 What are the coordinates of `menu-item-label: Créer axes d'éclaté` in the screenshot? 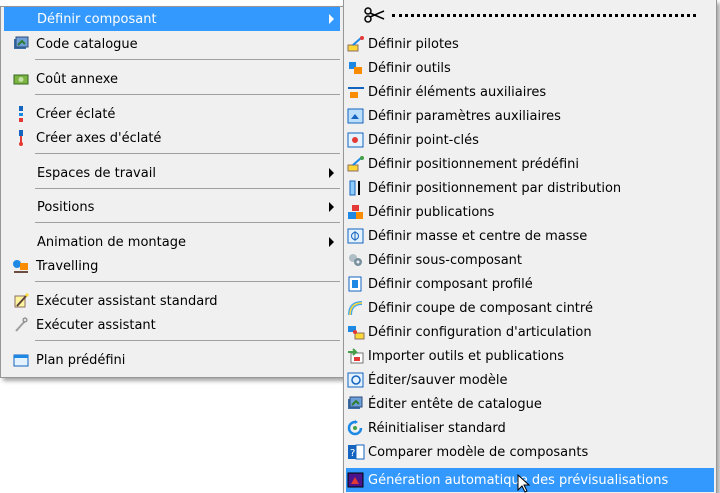 It's located at (99, 138).